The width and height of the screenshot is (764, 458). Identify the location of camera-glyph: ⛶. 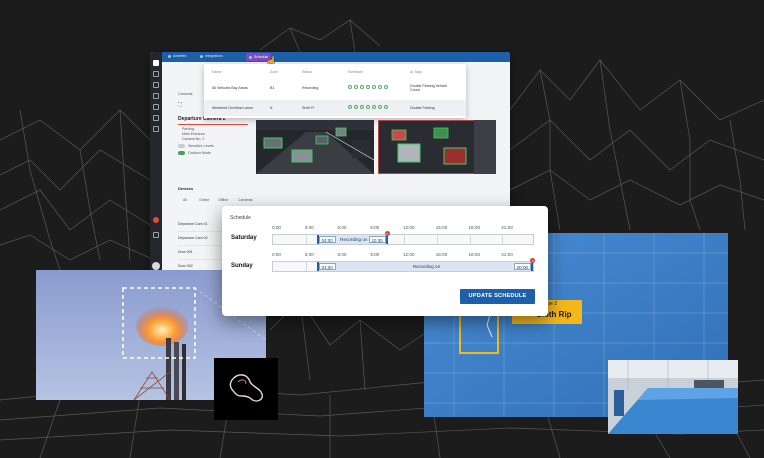
(180, 105).